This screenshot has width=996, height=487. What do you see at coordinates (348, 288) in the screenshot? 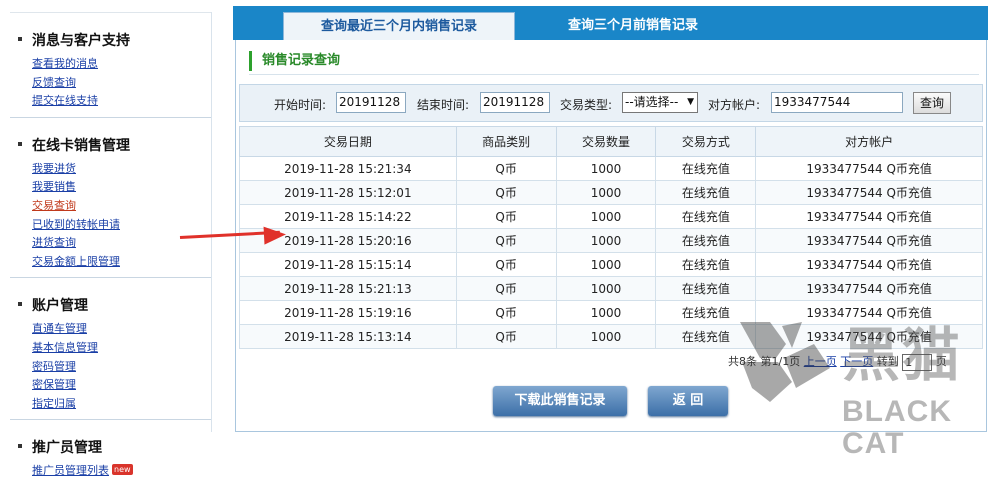
I see `cell-date: 2019-11-28 15:21:13` at bounding box center [348, 288].